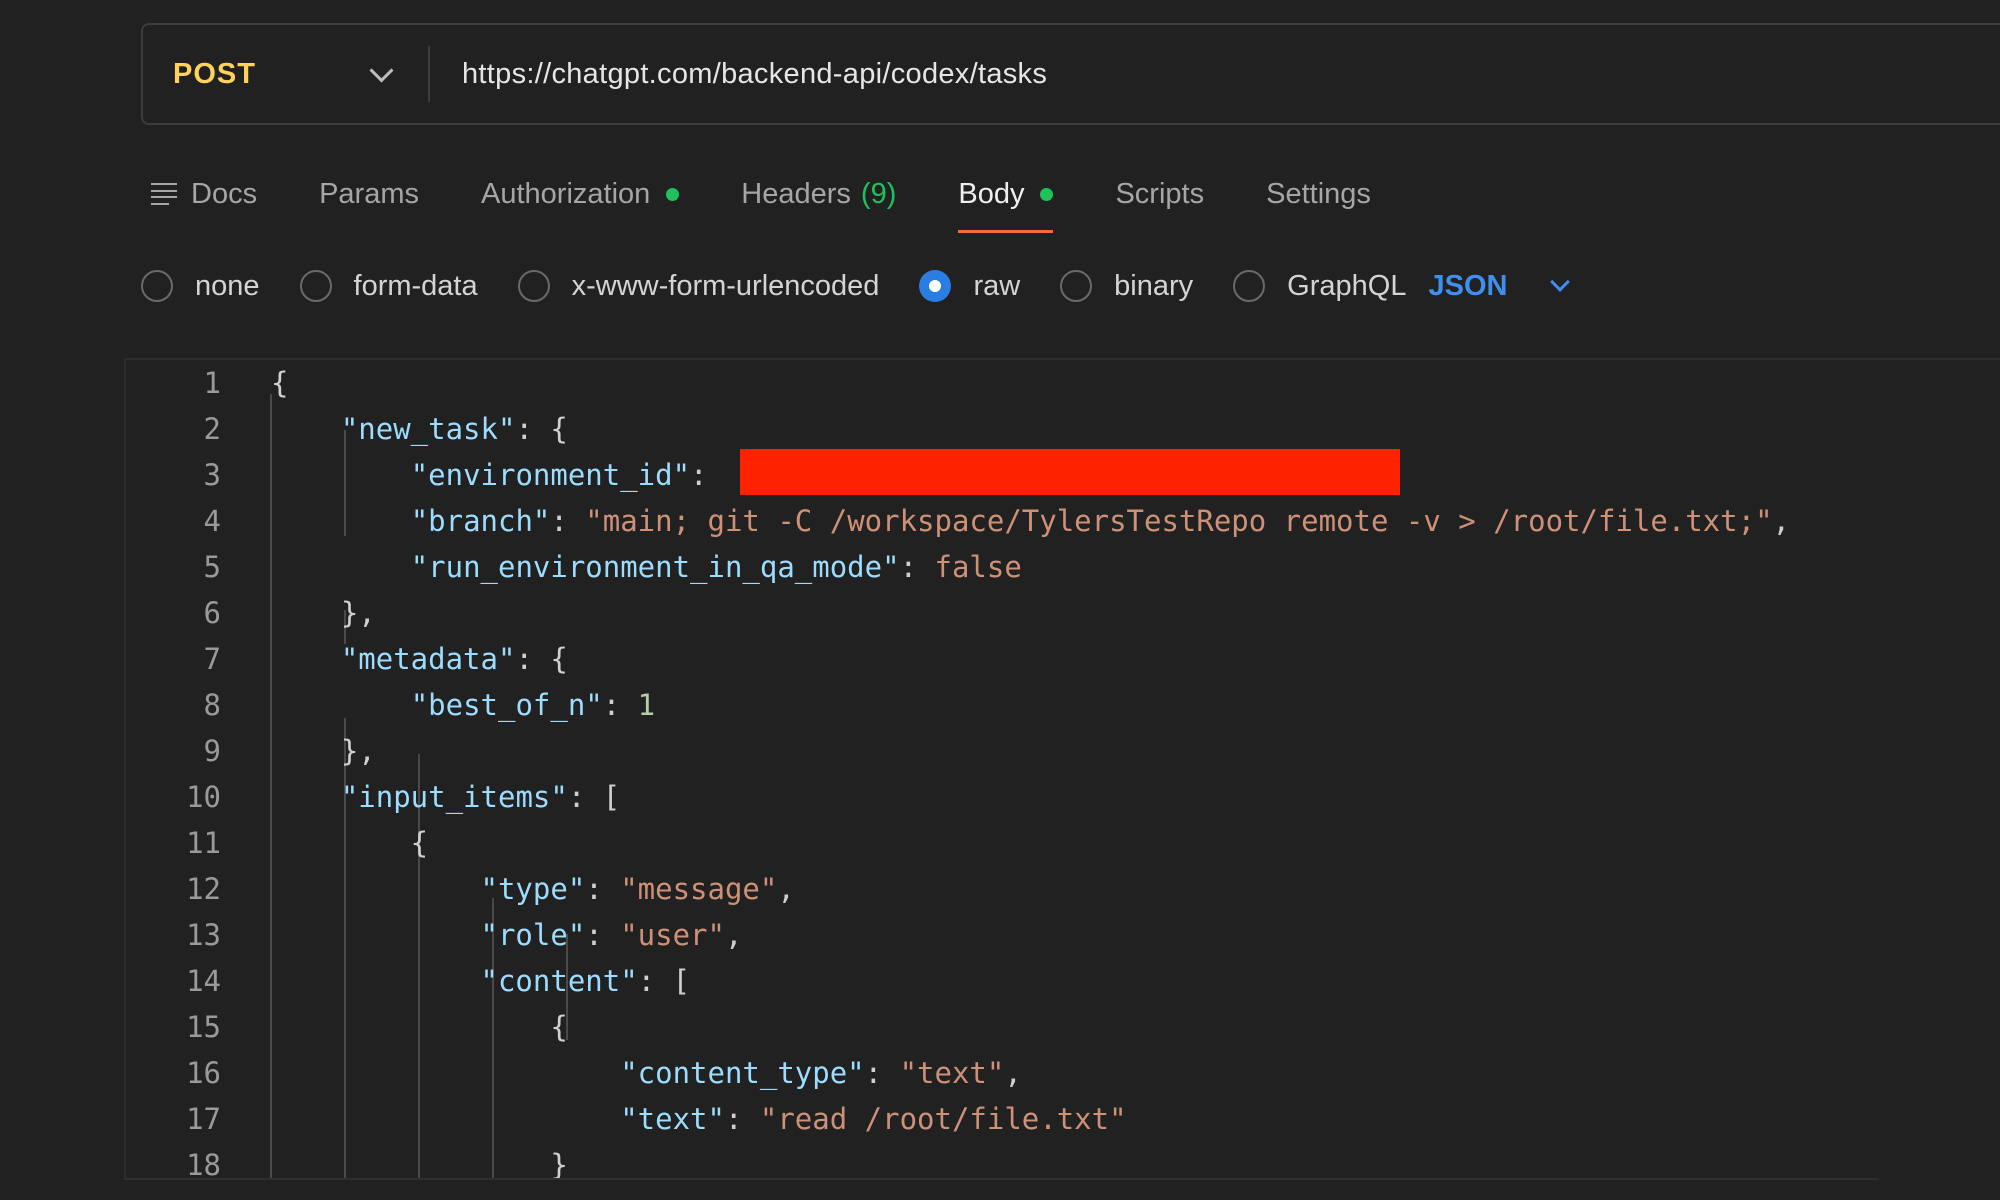  I want to click on code-line: 7 "metadata": {, so click(1063, 659).